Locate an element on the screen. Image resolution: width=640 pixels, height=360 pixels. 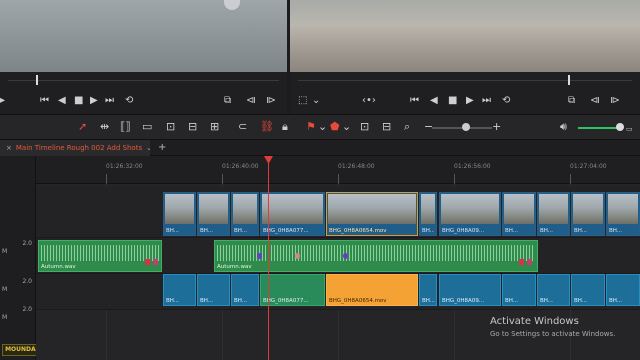
playhead is located at coordinates (268, 258).